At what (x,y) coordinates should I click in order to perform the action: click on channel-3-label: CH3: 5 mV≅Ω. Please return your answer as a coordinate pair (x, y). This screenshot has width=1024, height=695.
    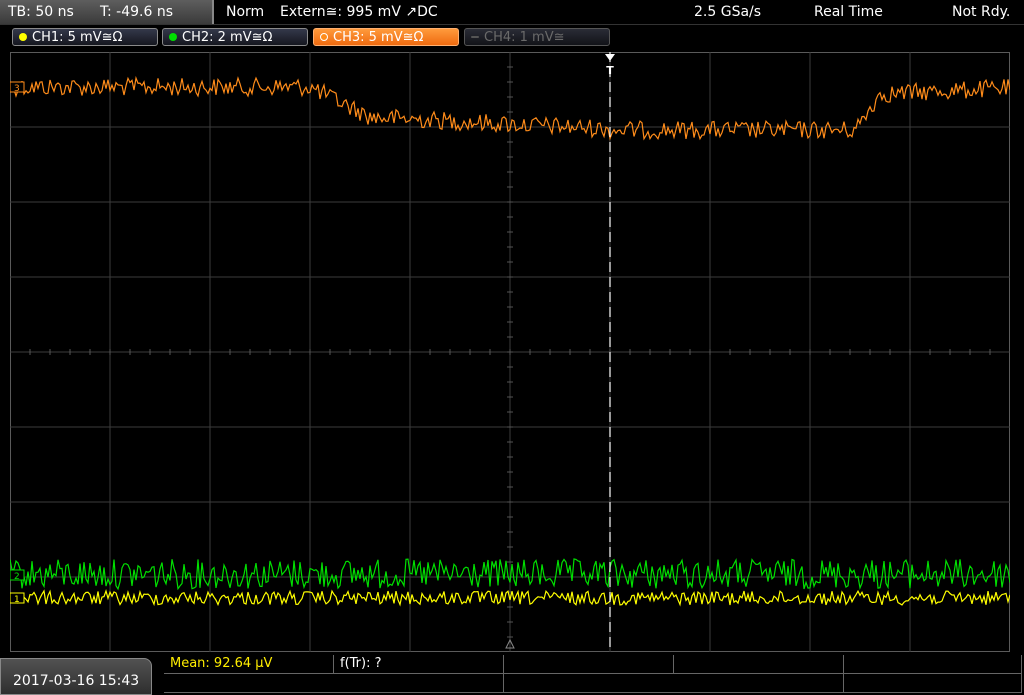
    Looking at the image, I should click on (378, 37).